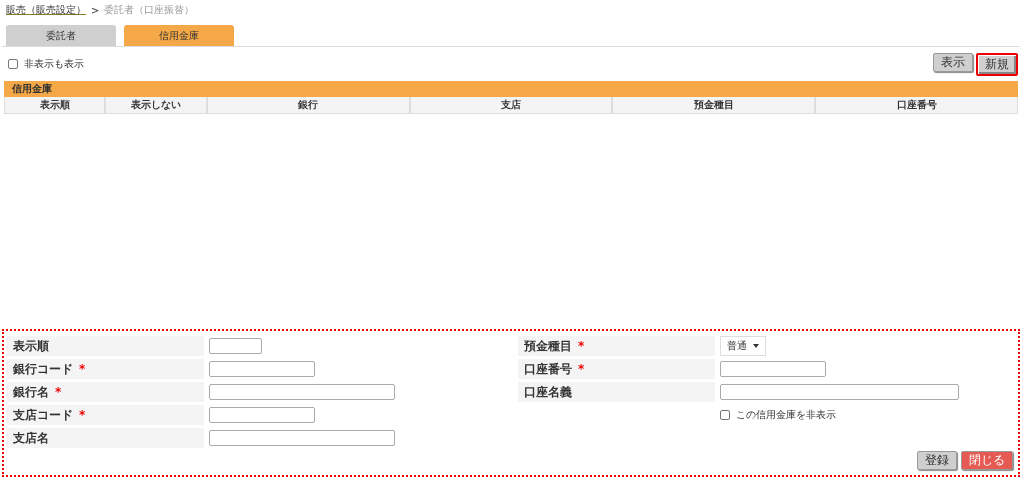 The image size is (1024, 478). I want to click on column-header: 預金種目, so click(714, 105).